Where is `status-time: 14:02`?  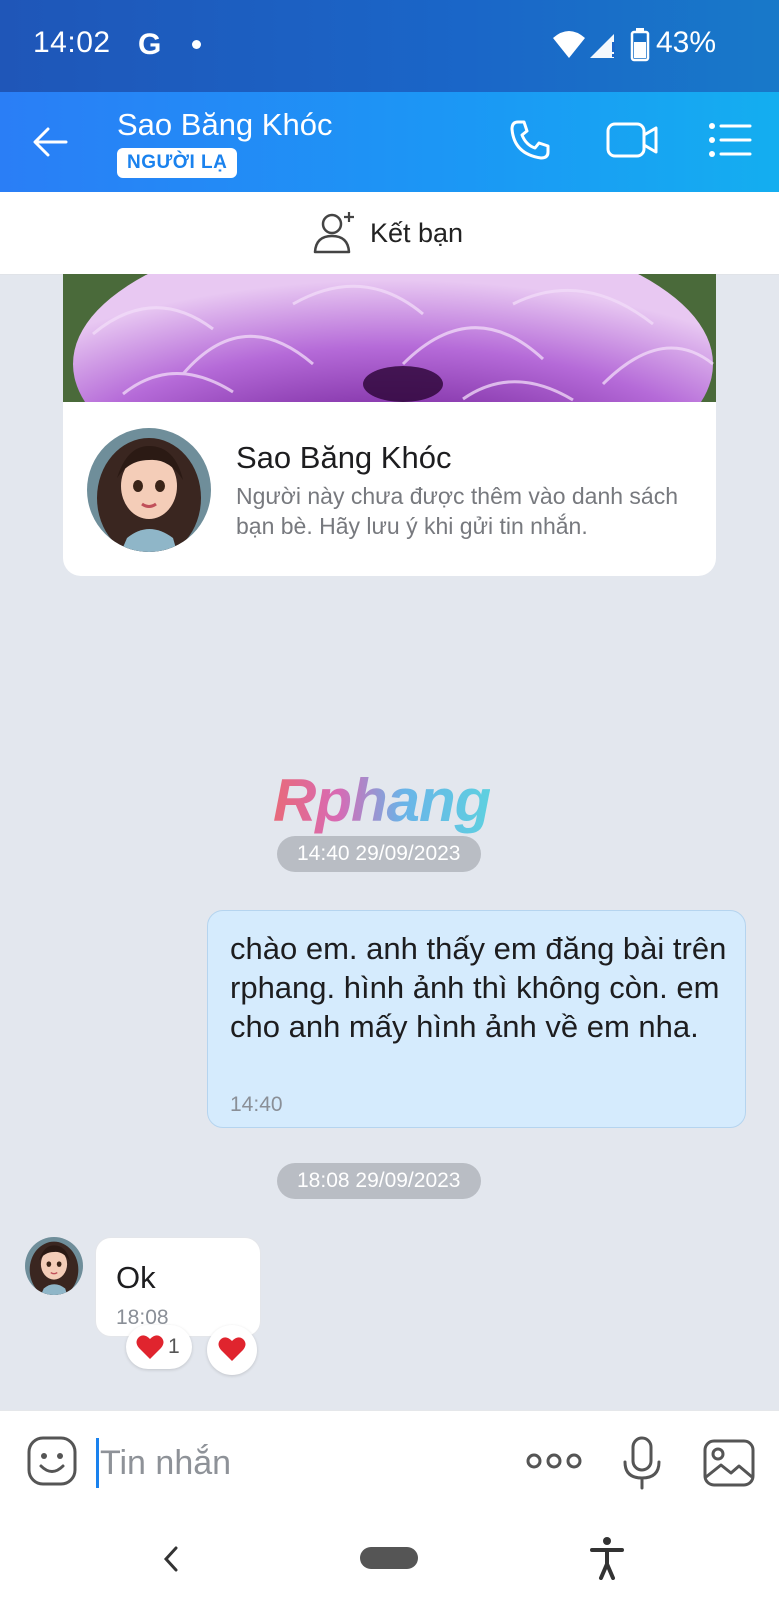
status-time: 14:02 is located at coordinates (72, 42).